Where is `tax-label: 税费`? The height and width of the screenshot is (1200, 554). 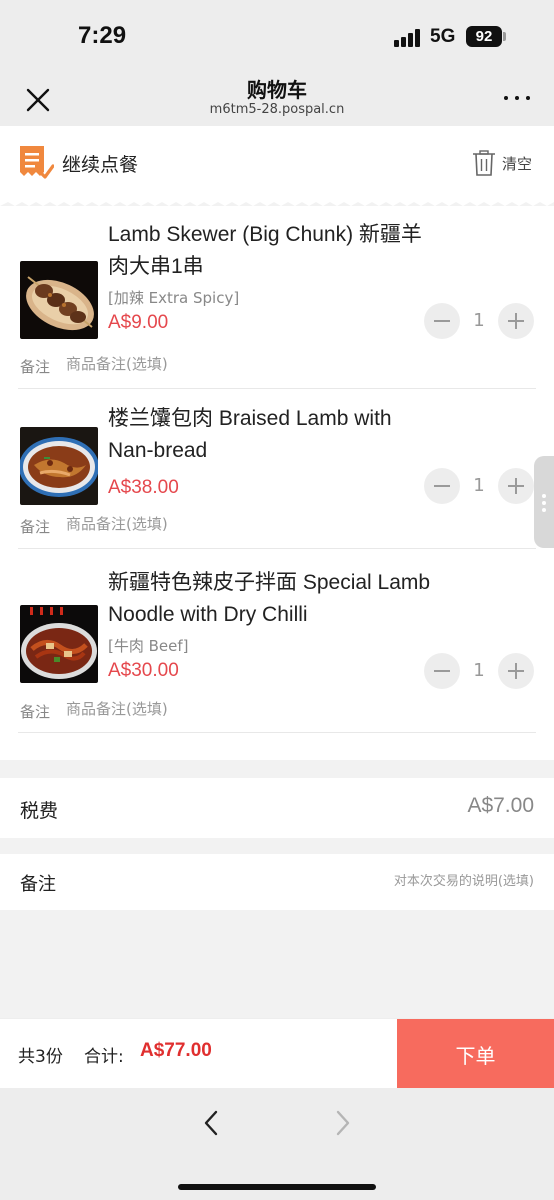
tax-label: 税费 is located at coordinates (39, 811).